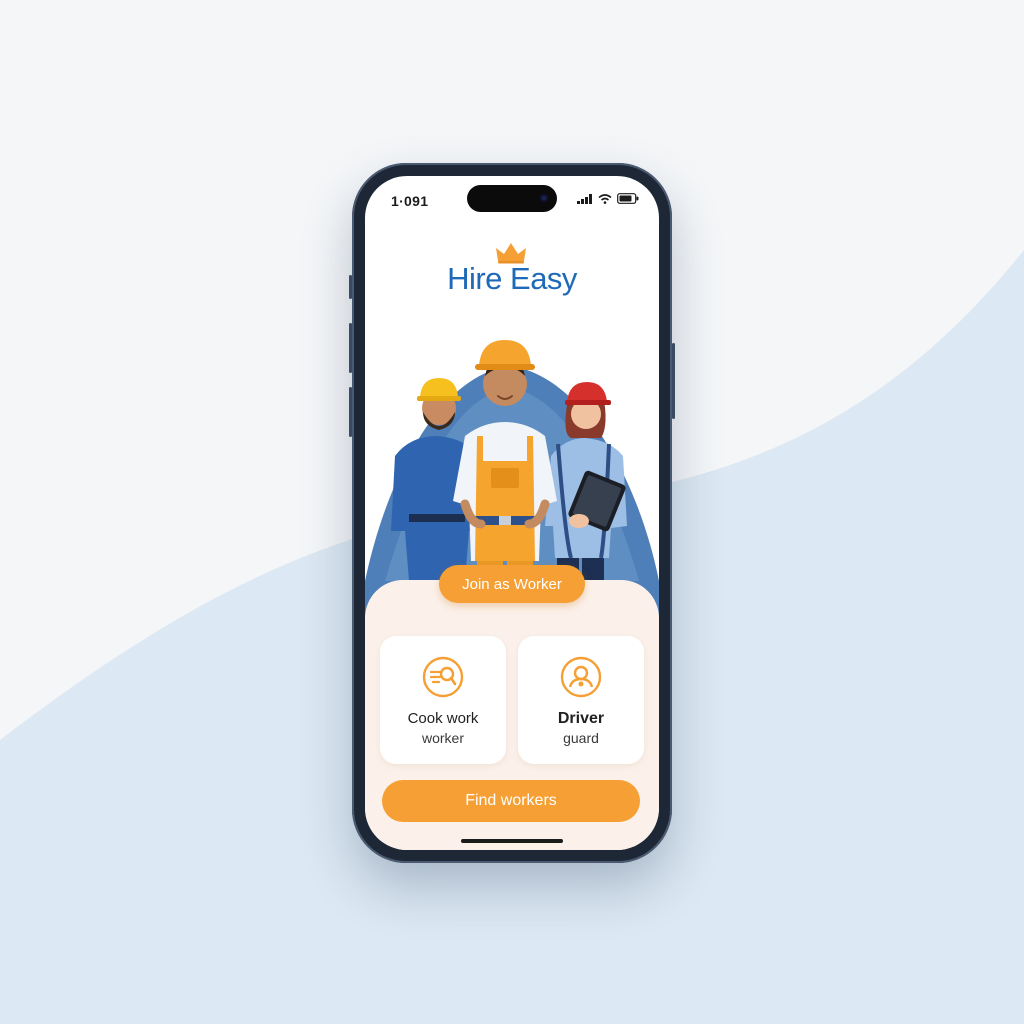 The height and width of the screenshot is (1024, 1024). I want to click on cook-tools-icon, so click(443, 677).